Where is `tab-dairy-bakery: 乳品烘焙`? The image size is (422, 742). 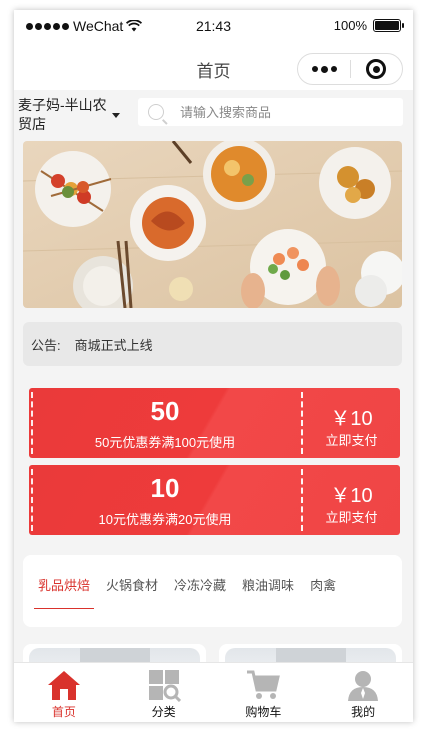
tab-dairy-bakery: 乳品烘焙 is located at coordinates (64, 591).